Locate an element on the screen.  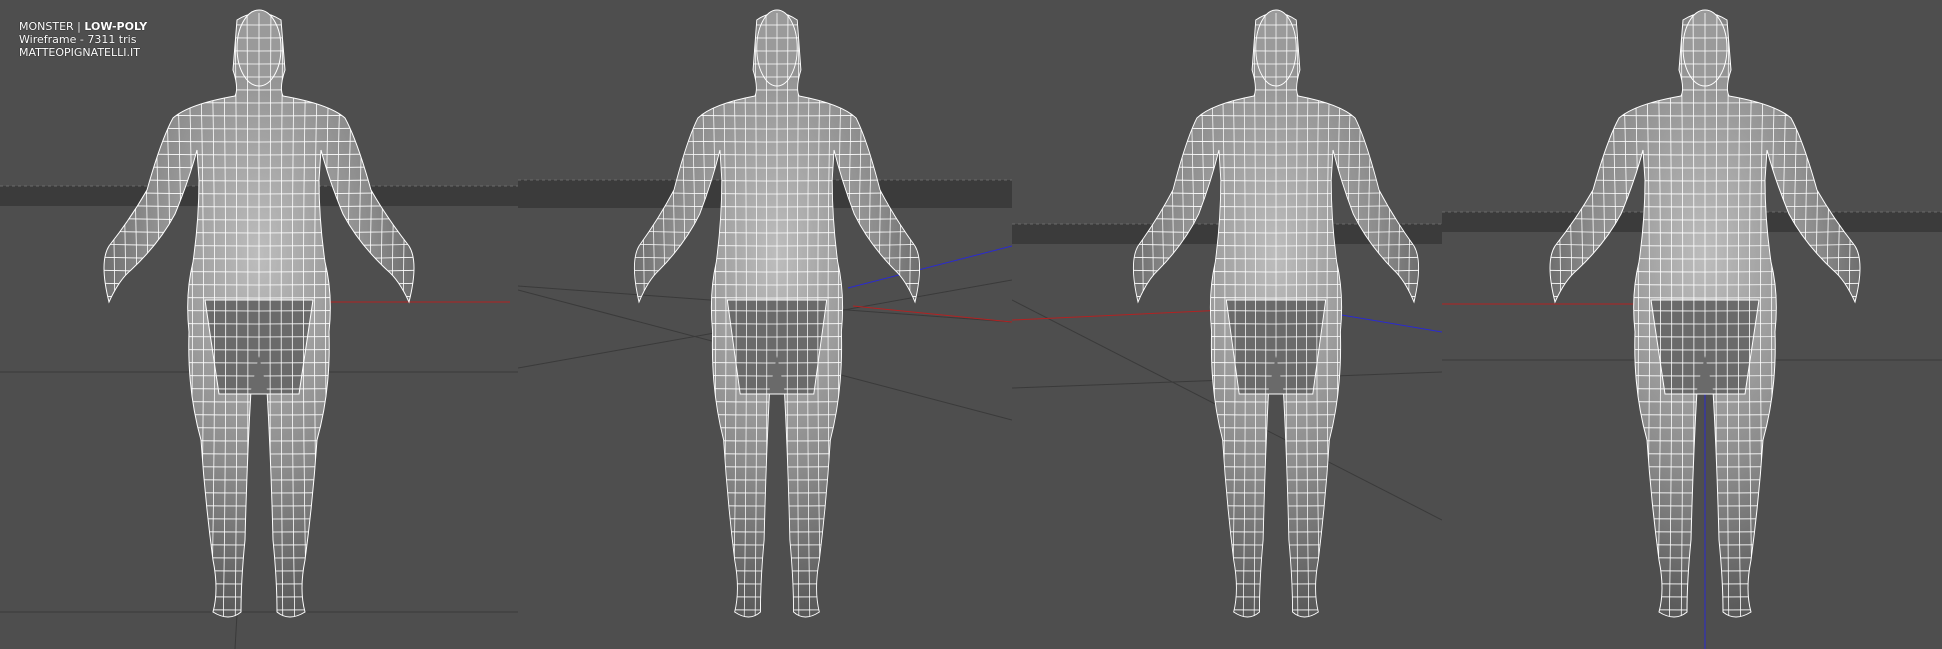
model-title: MONSTER | LOW-POLY is located at coordinates (83, 26).